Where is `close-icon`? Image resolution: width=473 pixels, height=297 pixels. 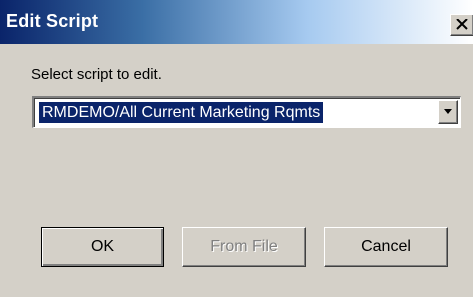
close-icon is located at coordinates (462, 24).